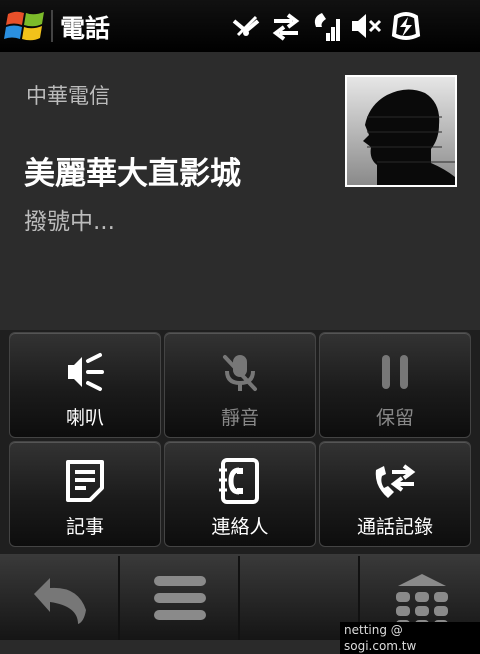 Image resolution: width=480 pixels, height=654 pixels. What do you see at coordinates (240, 527) in the screenshot?
I see `contacts-label: 連絡人` at bounding box center [240, 527].